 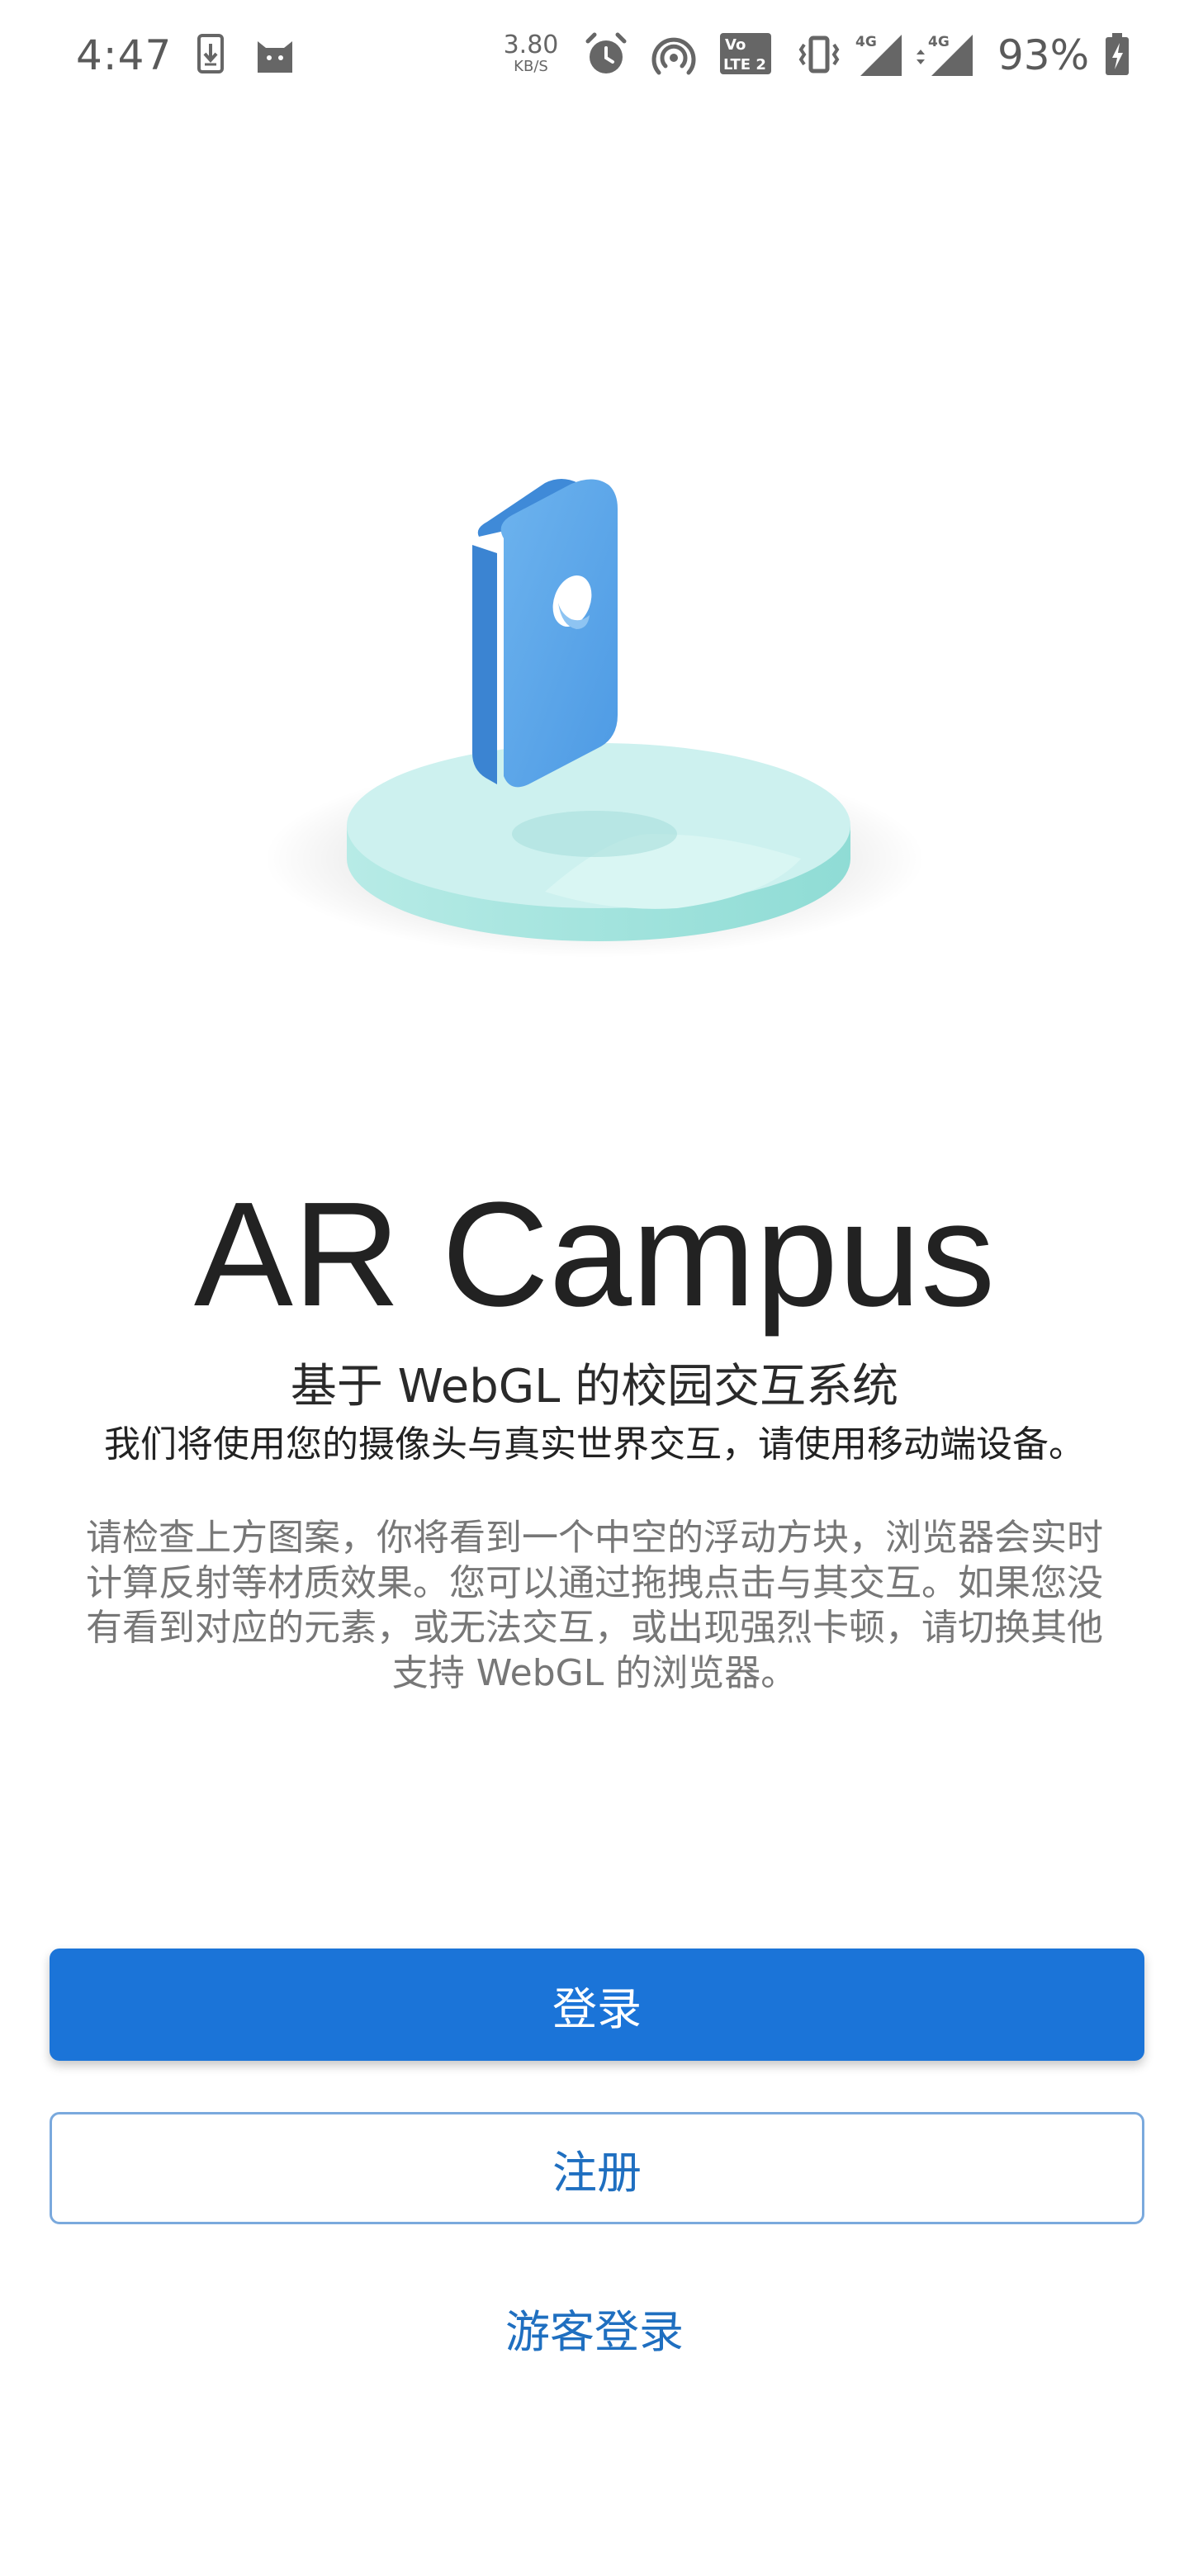 I want to click on vibrate-icon, so click(x=819, y=54).